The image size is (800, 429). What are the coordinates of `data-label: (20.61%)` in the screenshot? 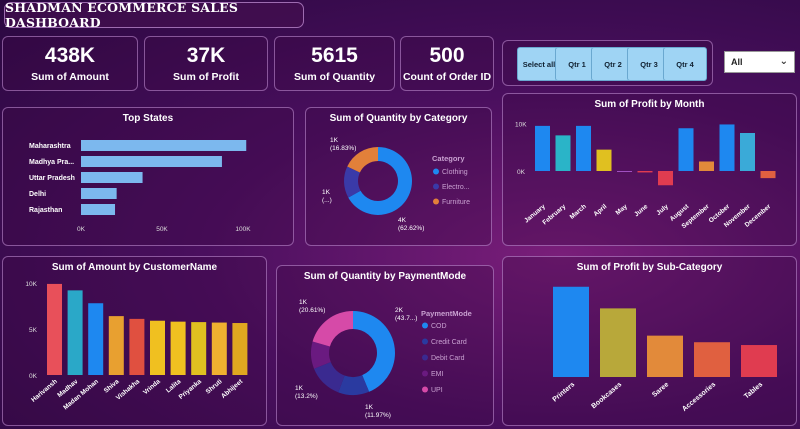 It's located at (312, 310).